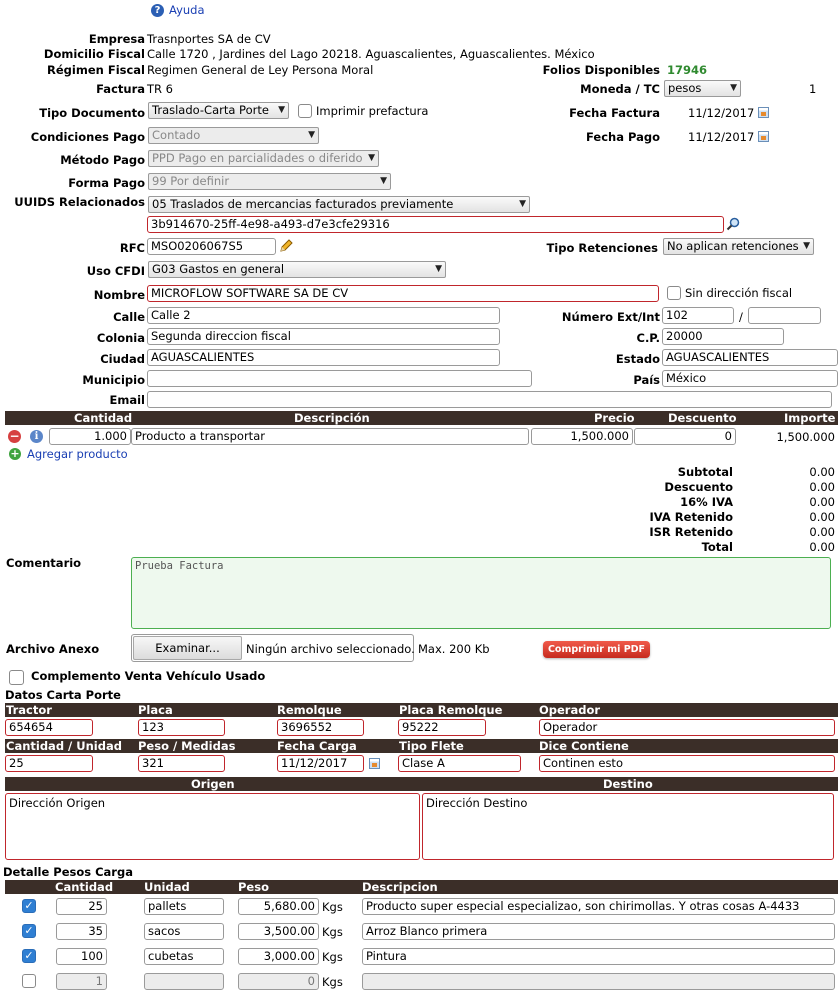 The width and height of the screenshot is (840, 995). Describe the element at coordinates (687, 727) in the screenshot. I see `operador-input: Operador` at that location.